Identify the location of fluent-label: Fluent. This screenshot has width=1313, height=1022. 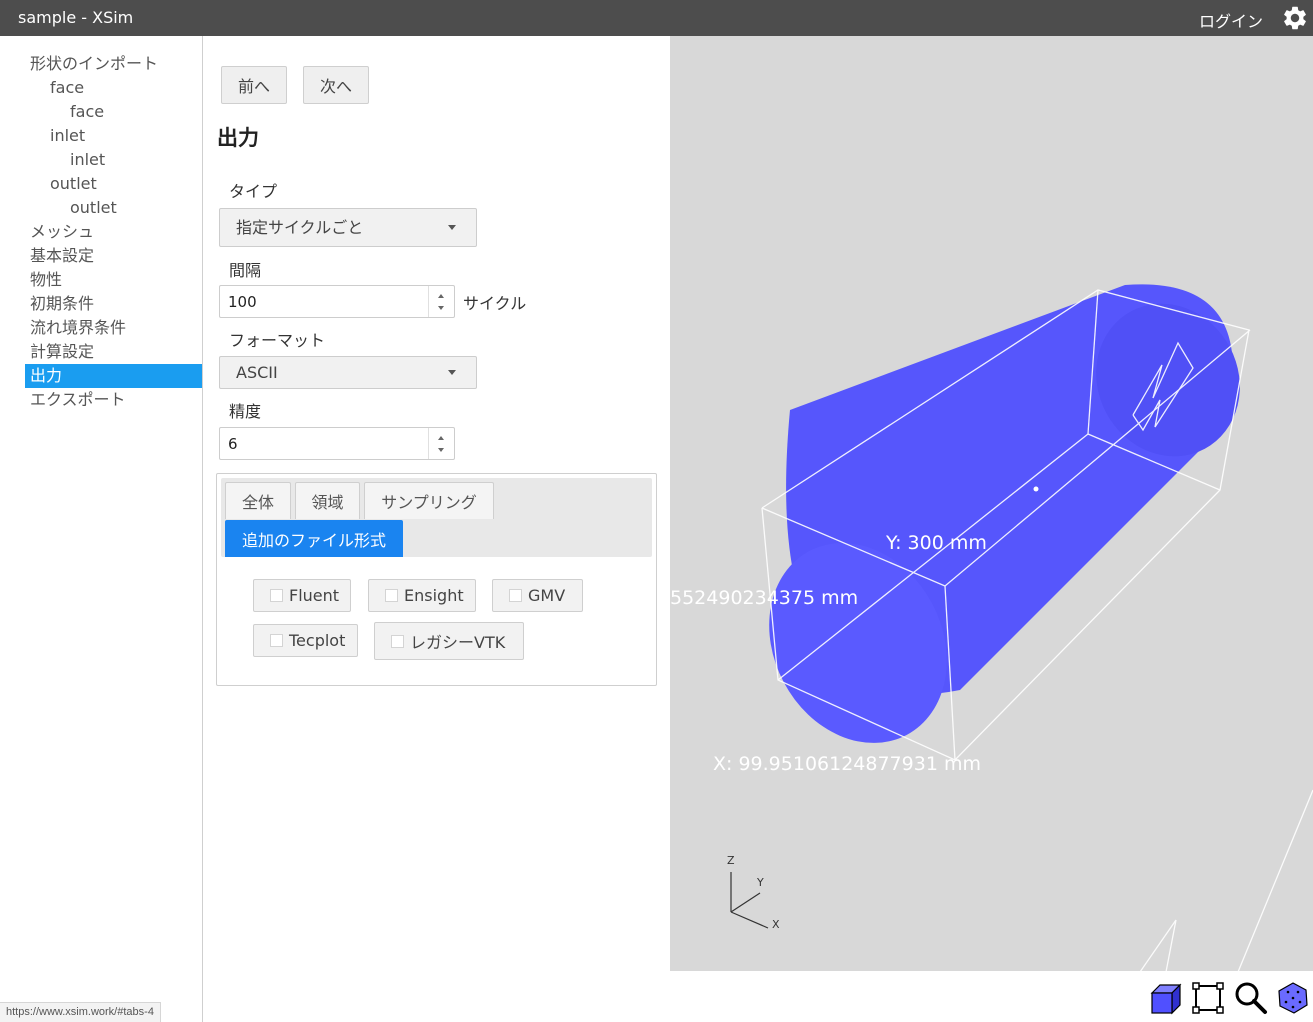
(314, 595).